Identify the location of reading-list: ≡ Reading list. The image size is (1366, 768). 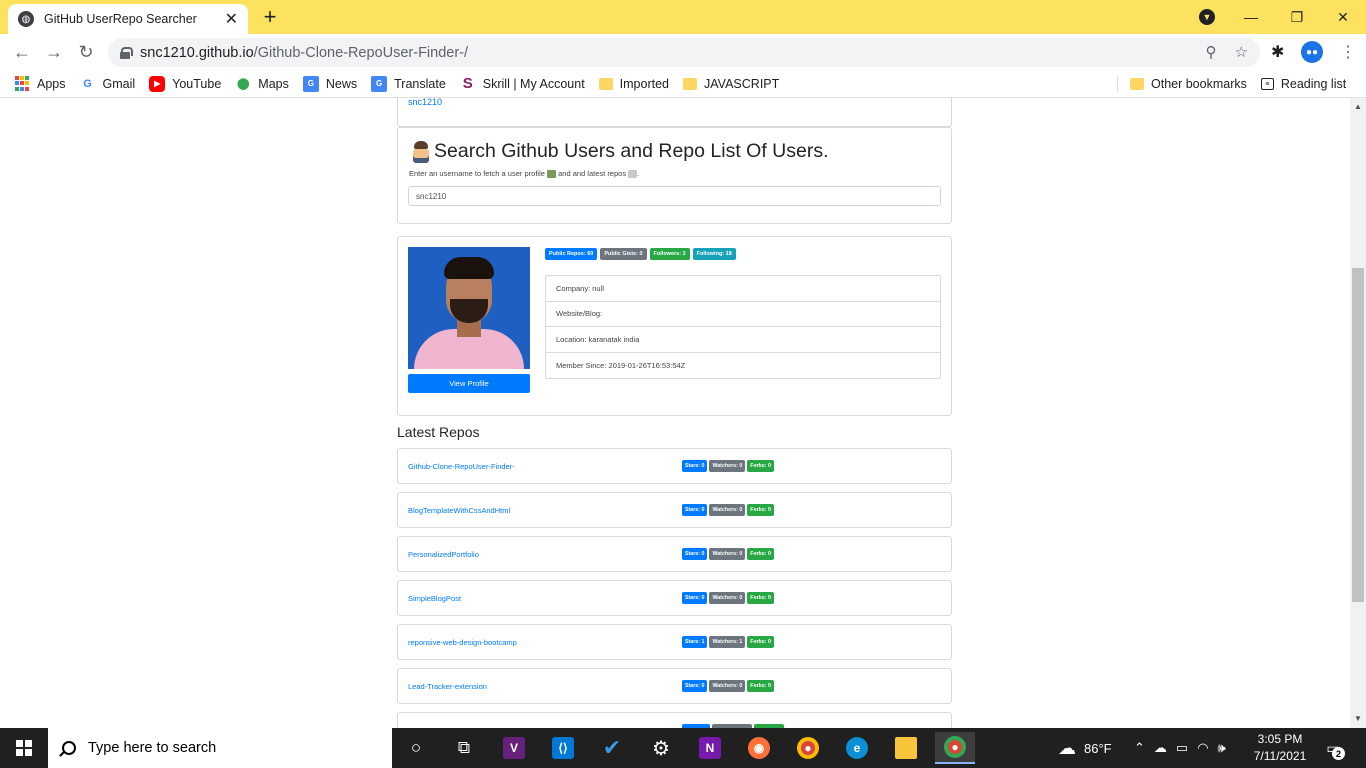
(1303, 84).